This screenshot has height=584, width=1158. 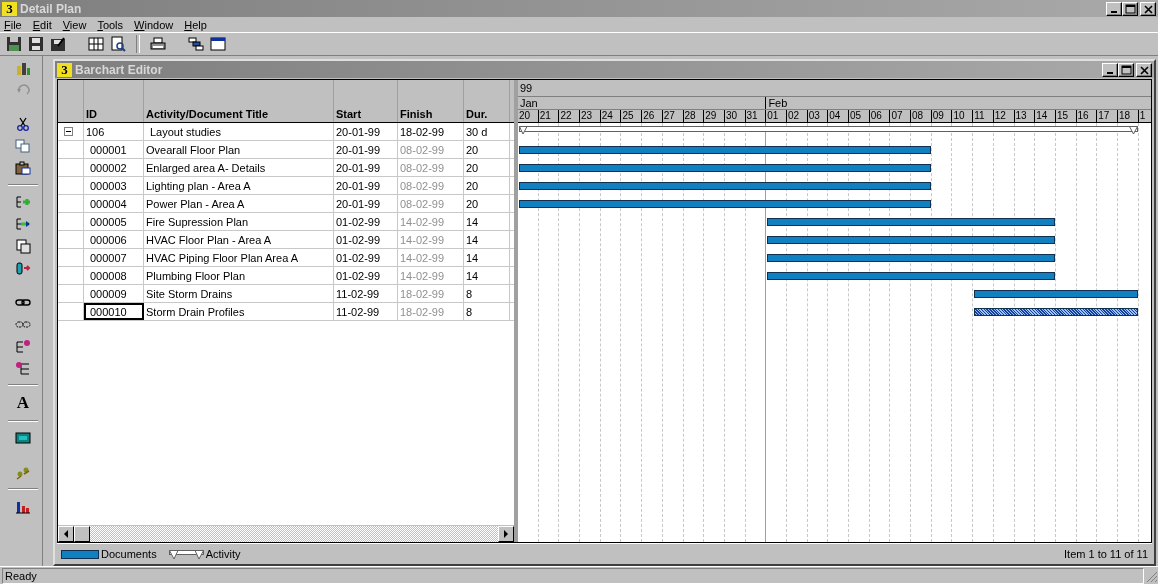 I want to click on table-cell: 000009, so click(x=114, y=293).